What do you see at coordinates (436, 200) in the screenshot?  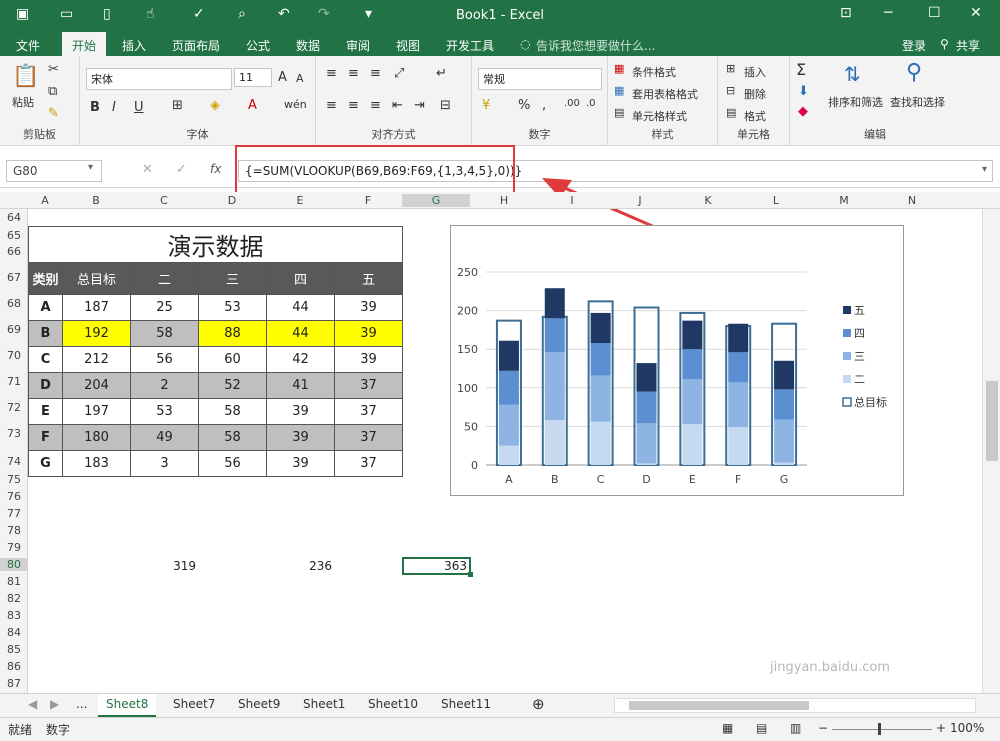 I see `col-header-g: G` at bounding box center [436, 200].